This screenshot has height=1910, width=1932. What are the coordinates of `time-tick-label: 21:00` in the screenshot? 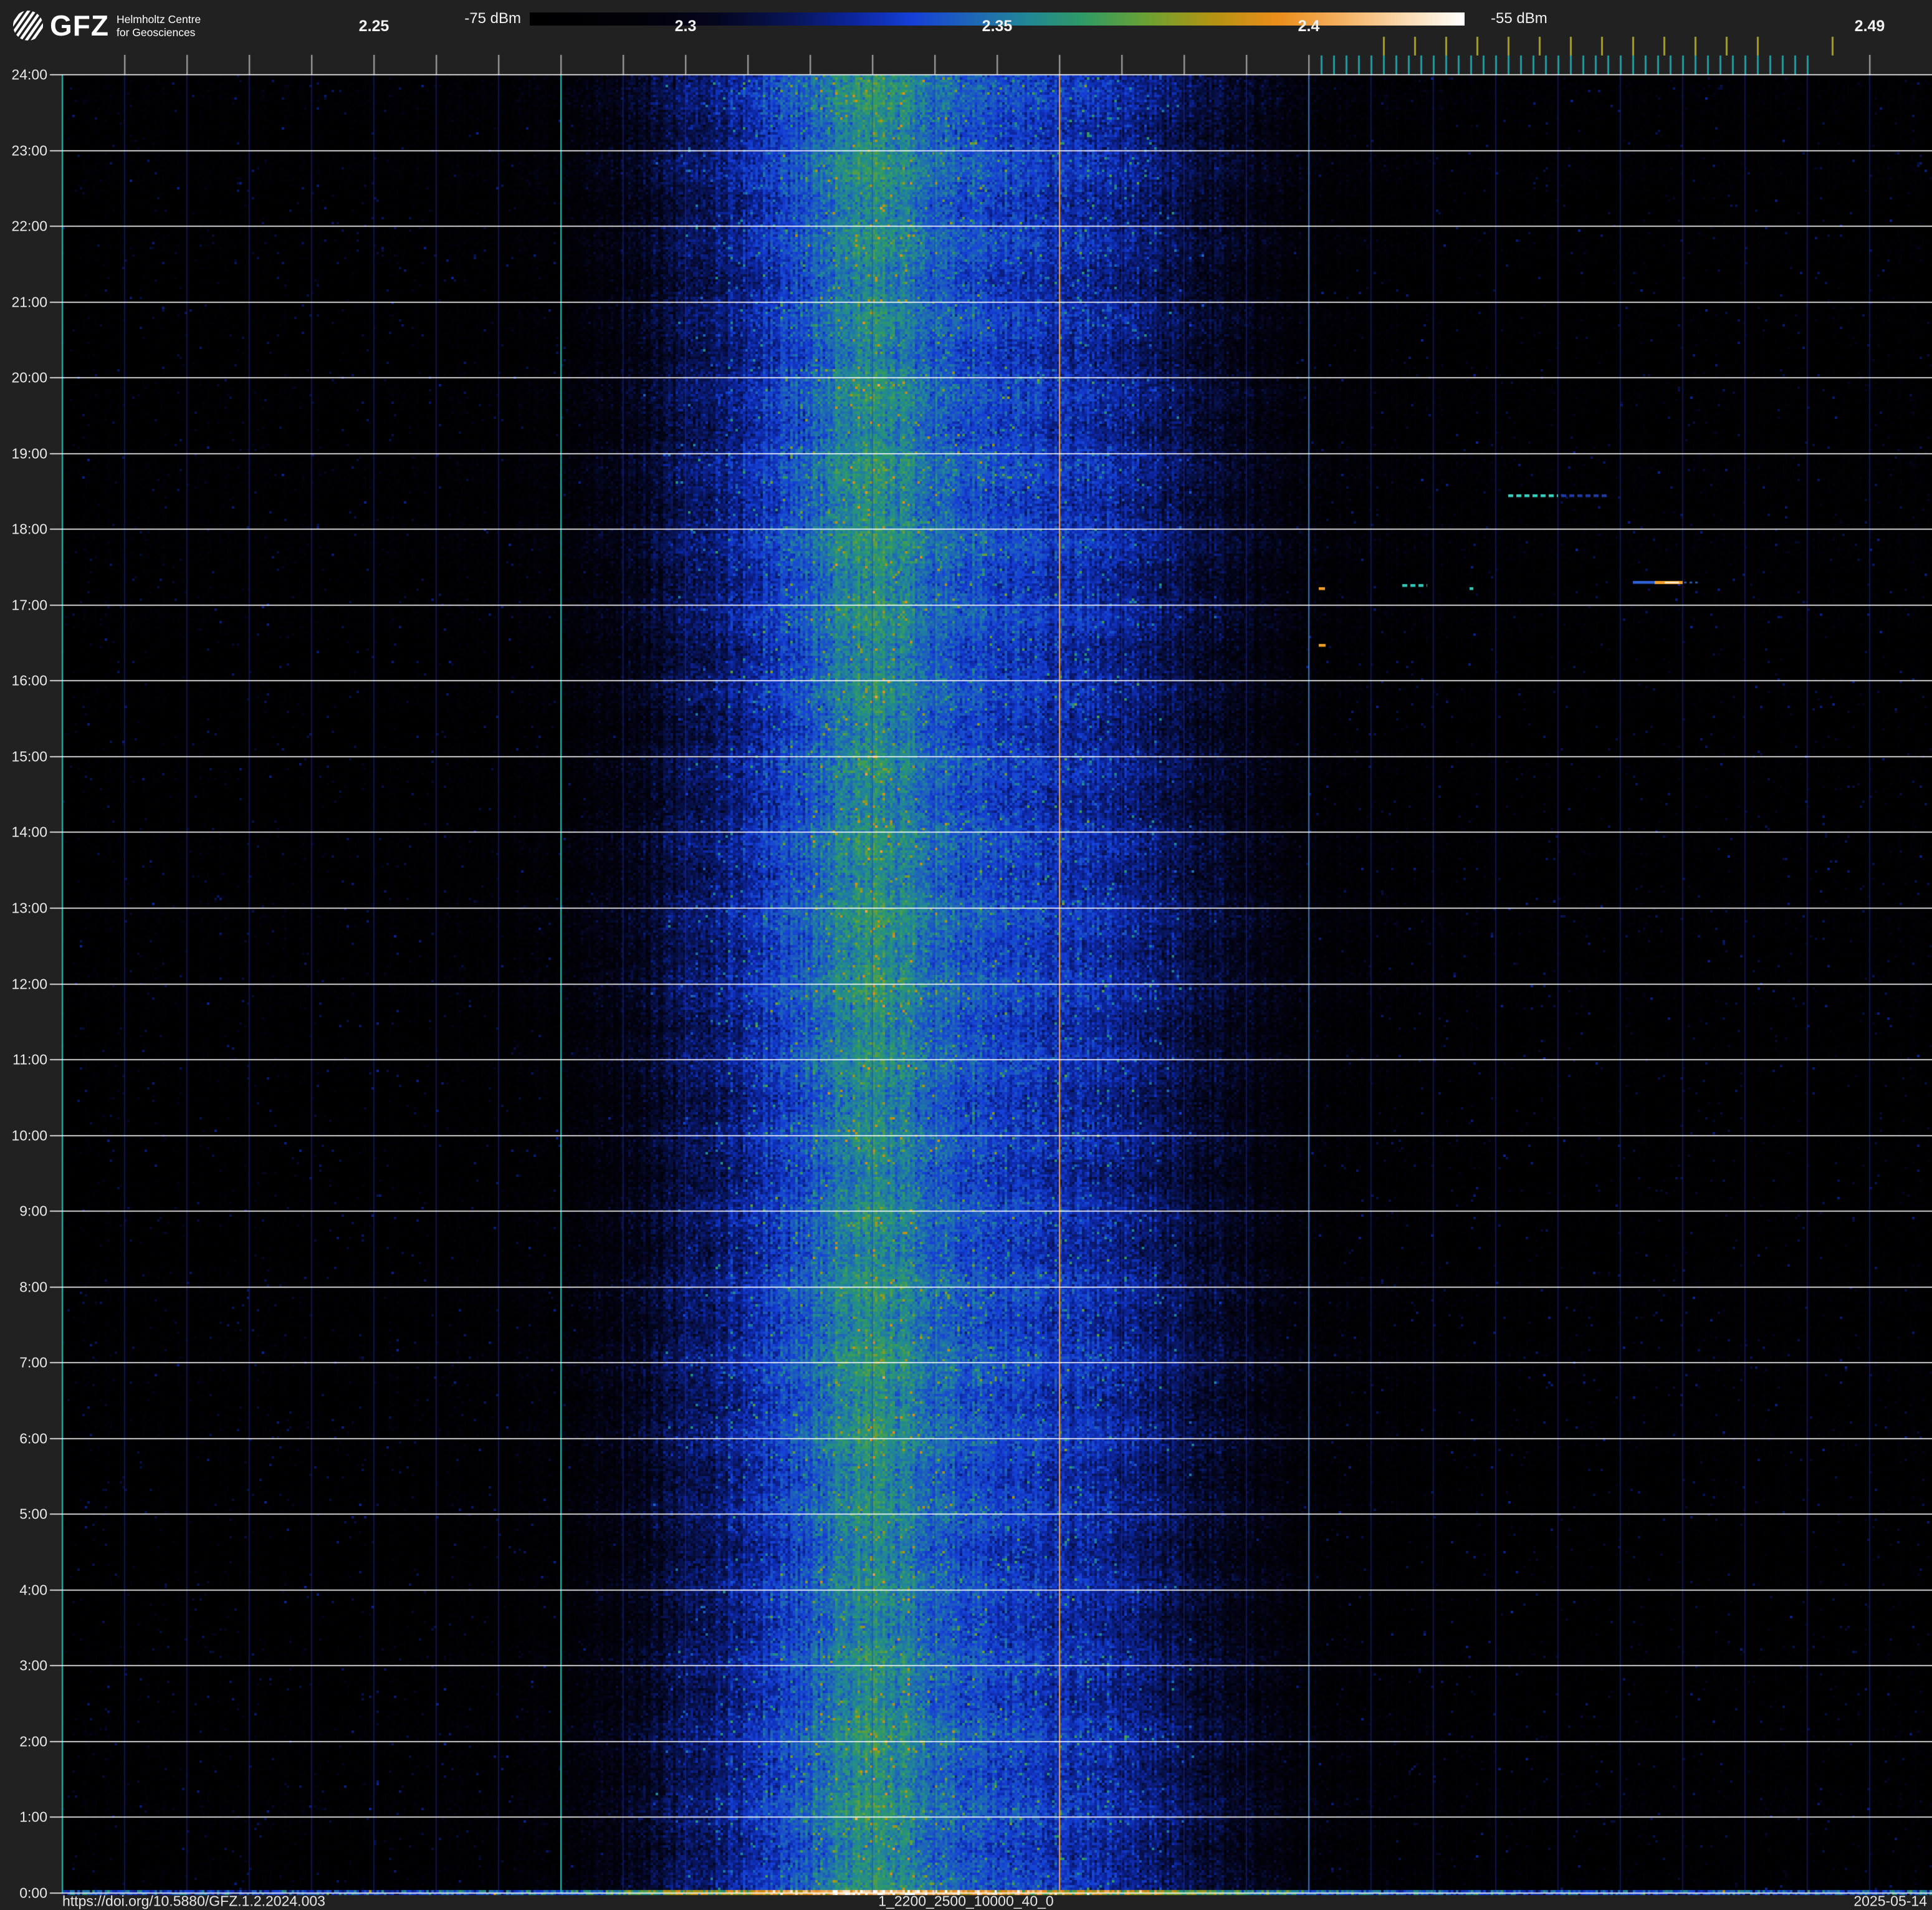 It's located at (29, 302).